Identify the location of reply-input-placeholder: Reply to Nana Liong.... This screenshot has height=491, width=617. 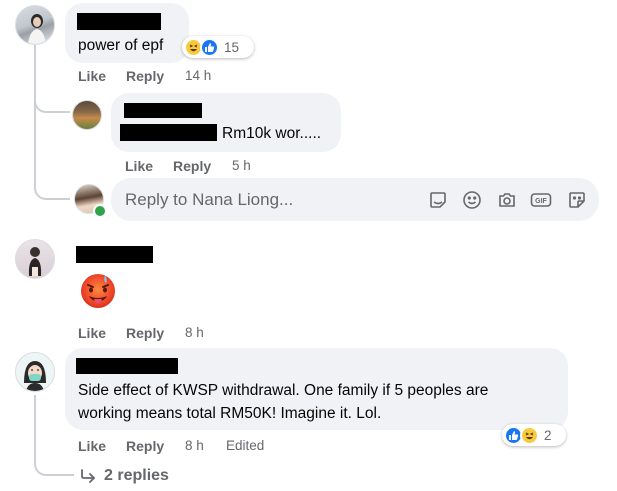
(209, 199).